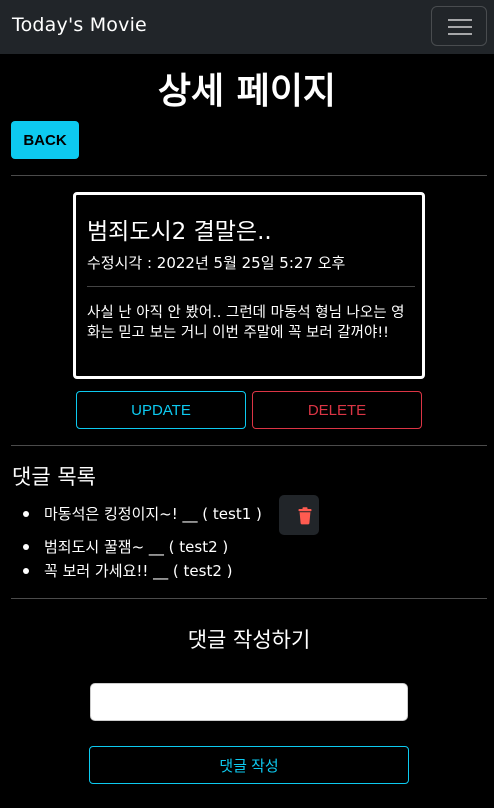 The height and width of the screenshot is (808, 494). Describe the element at coordinates (138, 571) in the screenshot. I see `comment-item: 꼭 보러 가세요!! __ ( test2 )` at that location.